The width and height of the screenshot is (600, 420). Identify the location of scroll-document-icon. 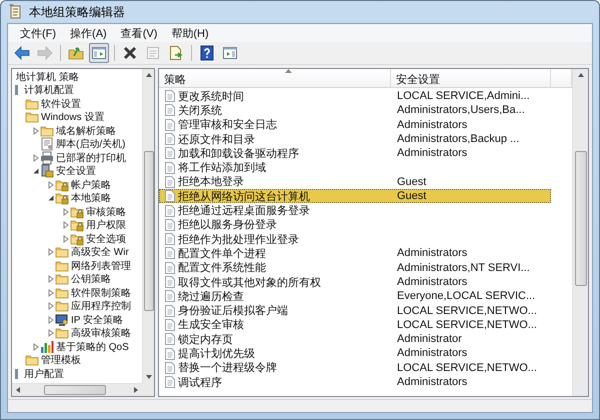
(16, 12).